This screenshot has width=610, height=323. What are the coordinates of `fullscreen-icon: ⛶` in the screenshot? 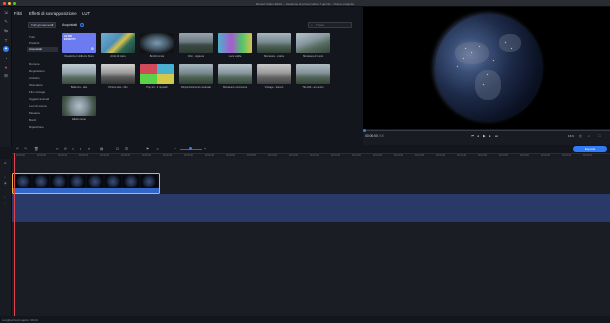 It's located at (599, 136).